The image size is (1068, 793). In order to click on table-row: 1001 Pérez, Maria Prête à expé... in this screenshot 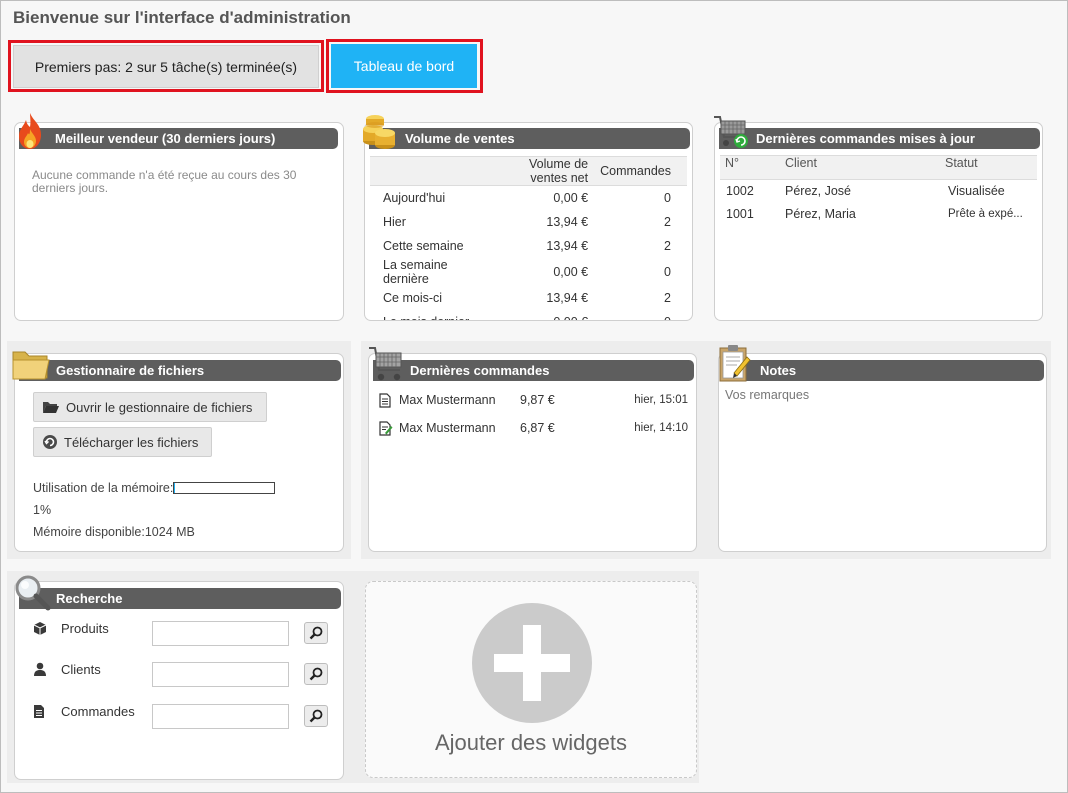, I will do `click(878, 214)`.